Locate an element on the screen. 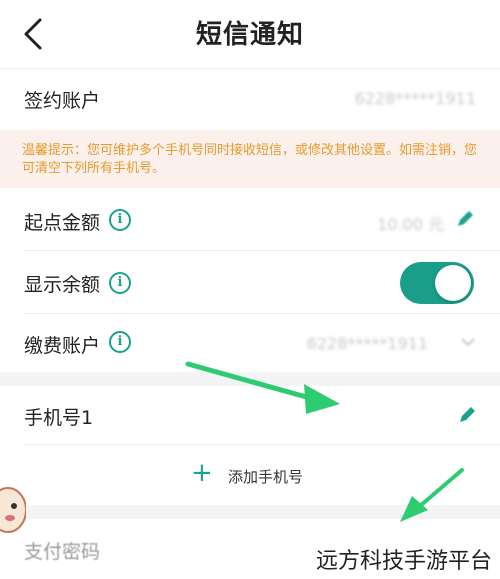 Image resolution: width=500 pixels, height=579 pixels. add-phone-label: 添加手机号 is located at coordinates (266, 477).